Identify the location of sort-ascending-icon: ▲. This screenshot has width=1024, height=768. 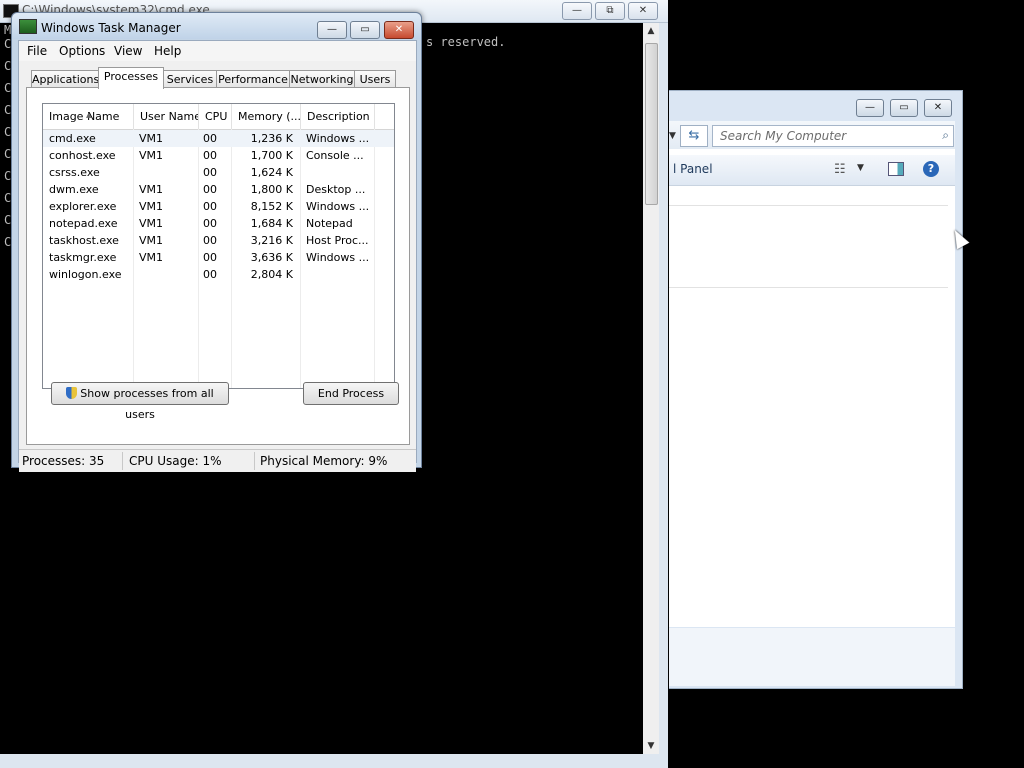
(89, 115).